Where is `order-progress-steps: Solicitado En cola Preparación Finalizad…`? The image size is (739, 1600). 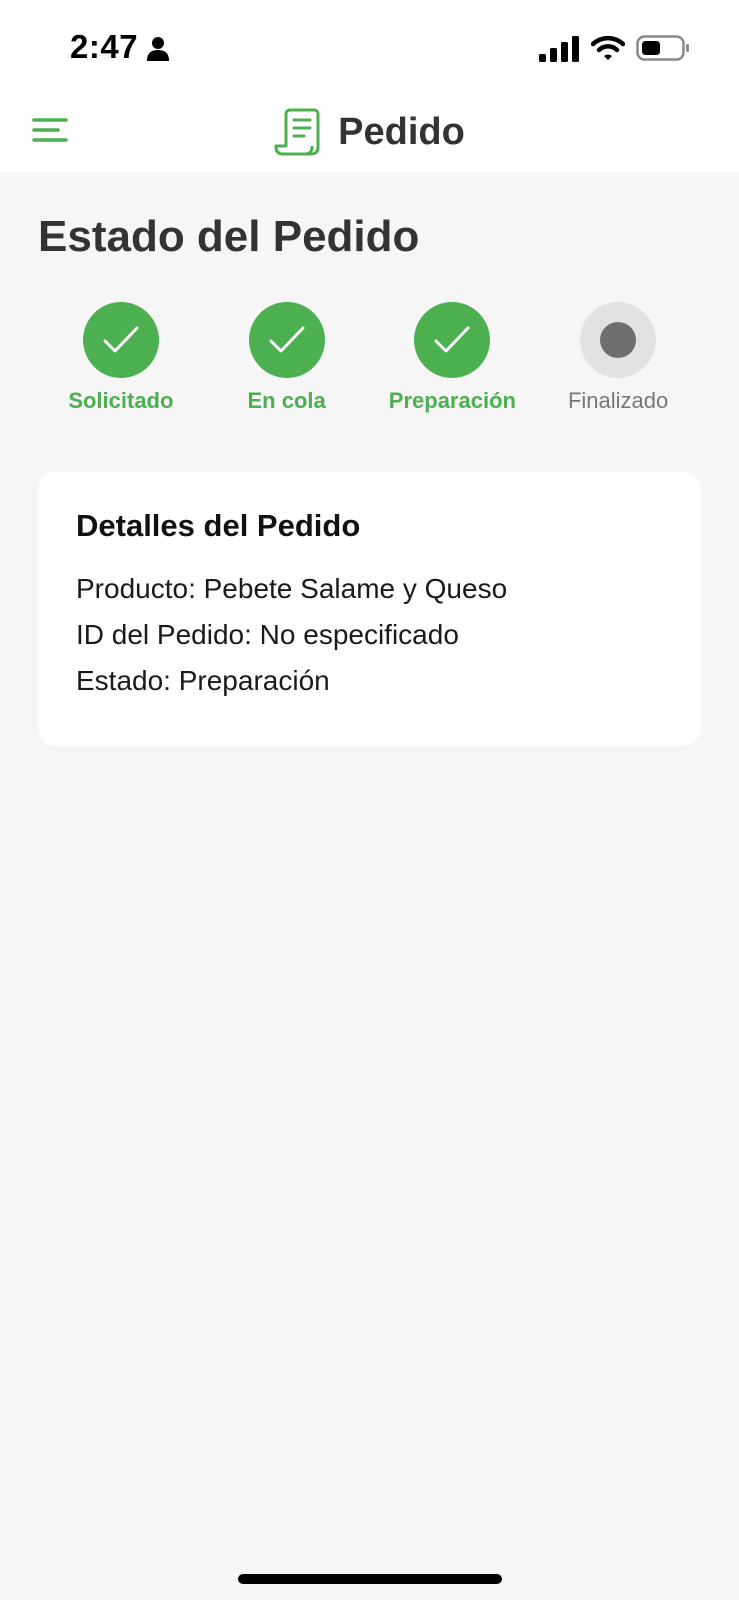
order-progress-steps: Solicitado En cola Preparación Finalizad… is located at coordinates (369, 362).